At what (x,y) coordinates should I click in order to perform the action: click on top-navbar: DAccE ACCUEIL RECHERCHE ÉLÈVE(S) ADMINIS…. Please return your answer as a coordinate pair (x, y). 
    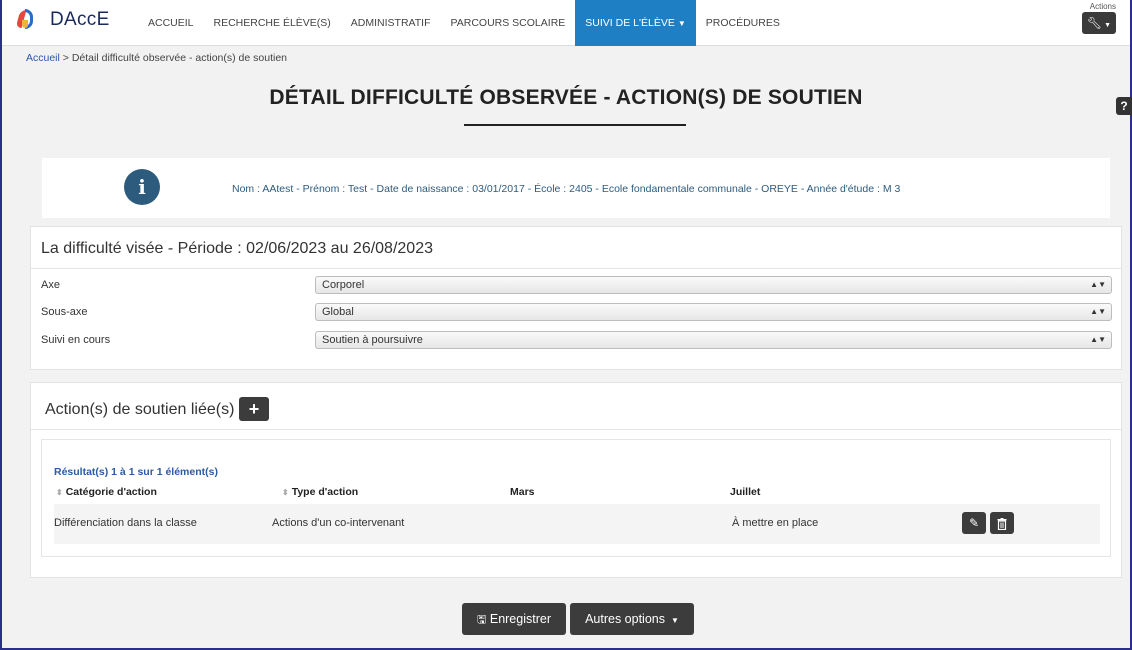
    Looking at the image, I should click on (566, 23).